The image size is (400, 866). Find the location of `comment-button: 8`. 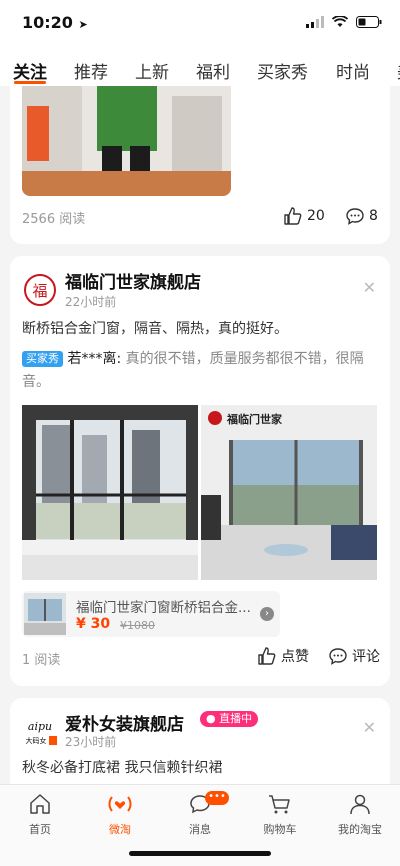

comment-button: 8 is located at coordinates (361, 216).